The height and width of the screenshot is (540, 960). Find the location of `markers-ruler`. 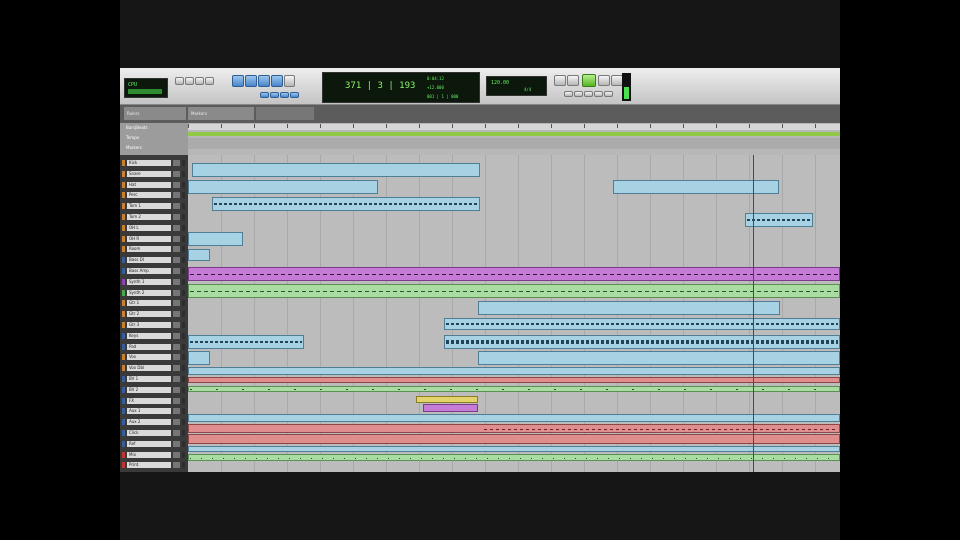

markers-ruler is located at coordinates (514, 143).